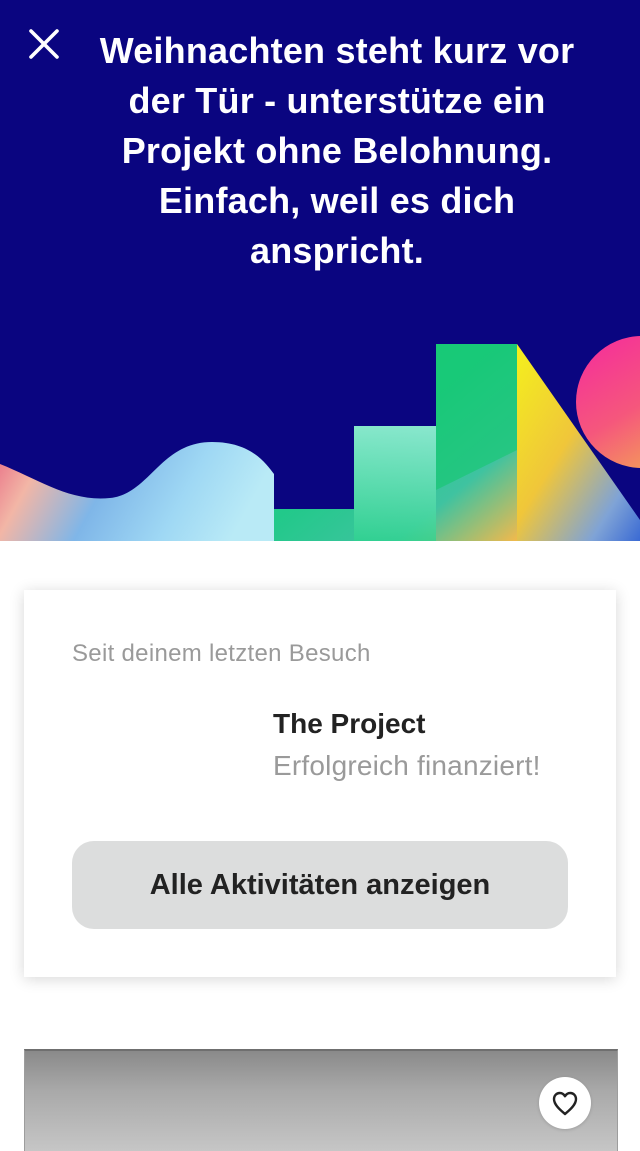 This screenshot has height=1151, width=640. What do you see at coordinates (349, 724) in the screenshot?
I see `project-title: The Project` at bounding box center [349, 724].